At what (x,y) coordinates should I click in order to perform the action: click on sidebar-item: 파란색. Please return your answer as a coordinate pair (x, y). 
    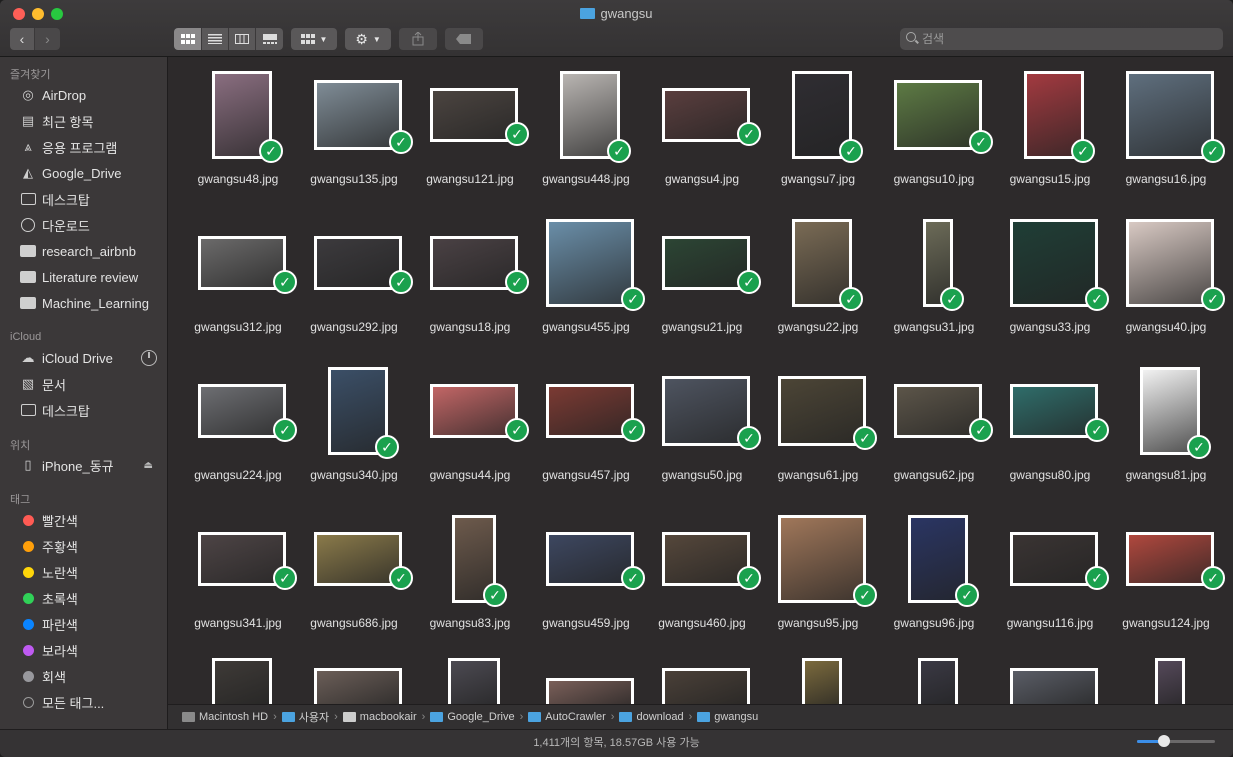
    Looking at the image, I should click on (83, 624).